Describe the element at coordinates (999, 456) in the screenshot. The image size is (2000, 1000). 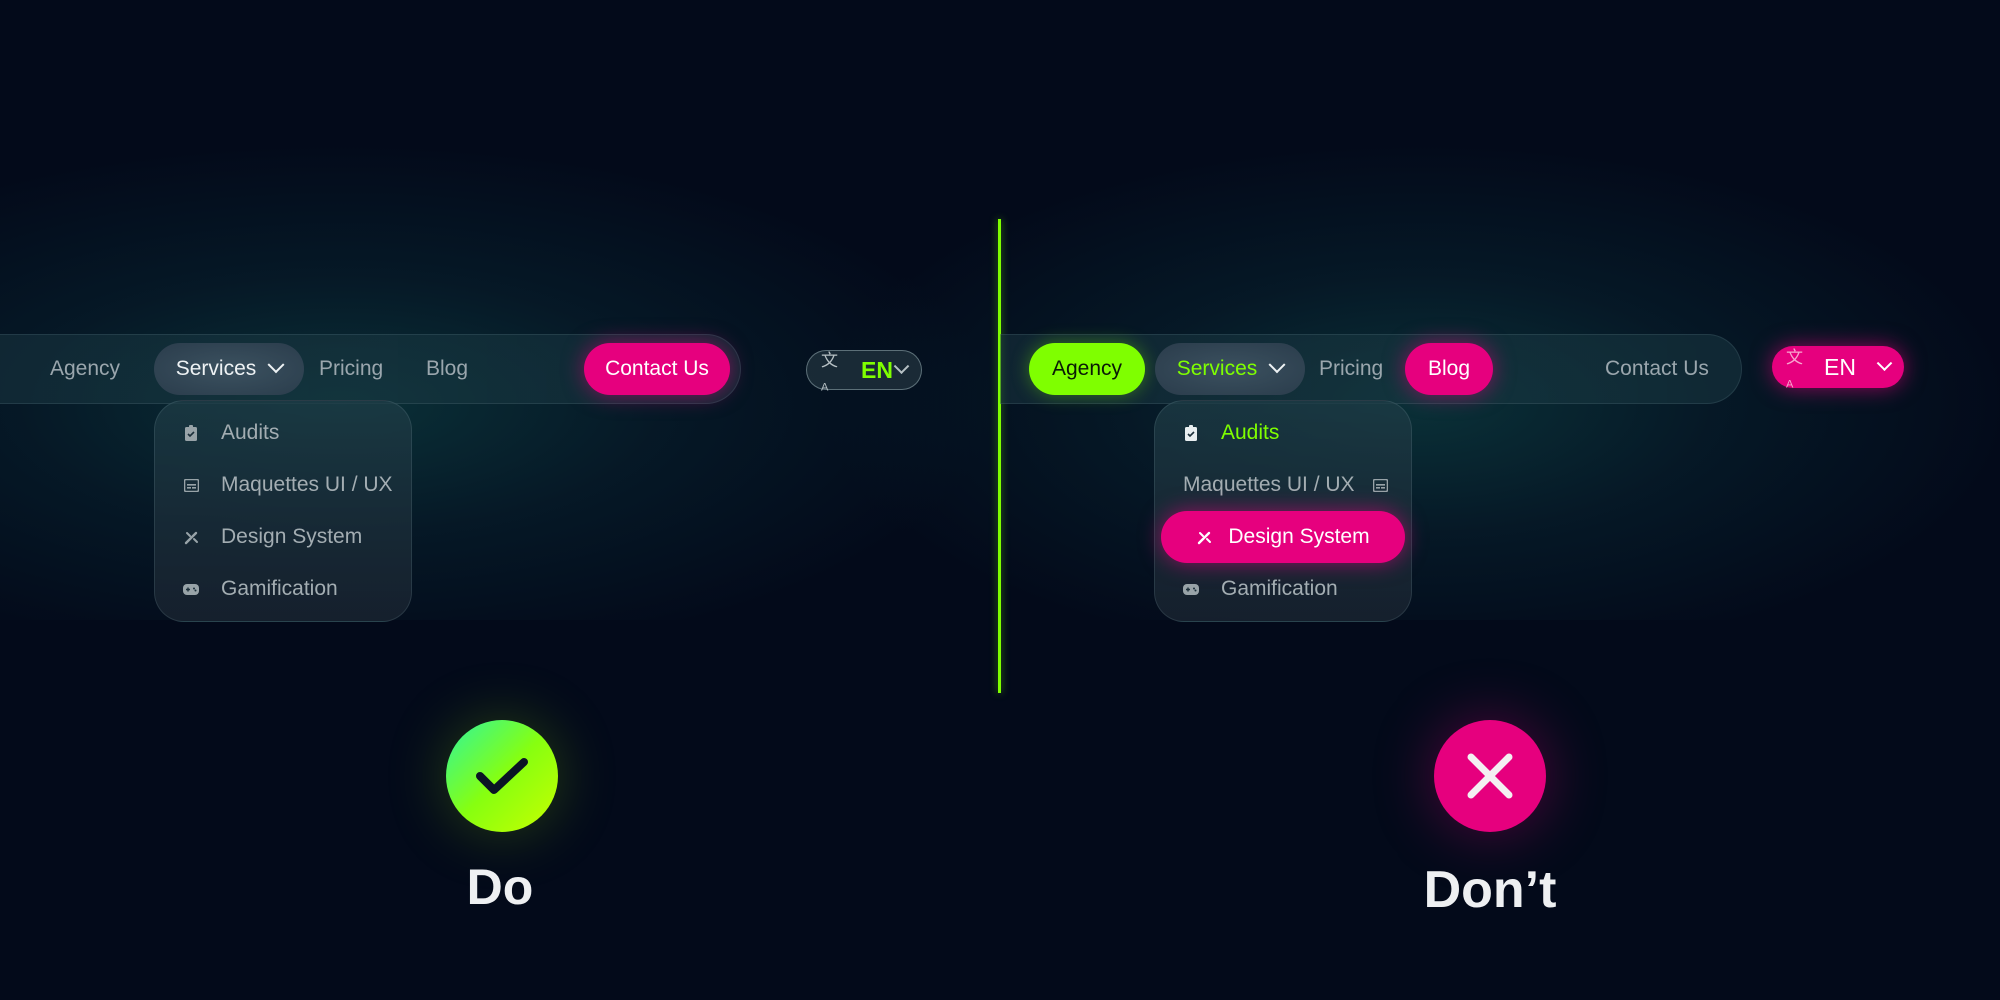
I see `divider` at that location.